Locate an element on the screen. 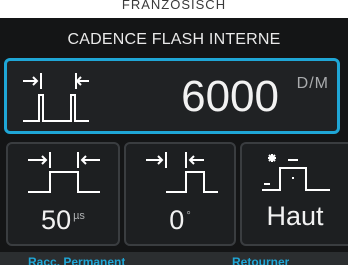 This screenshot has width=348, height=265. pulse-delay-field: 0 ° is located at coordinates (180, 194).